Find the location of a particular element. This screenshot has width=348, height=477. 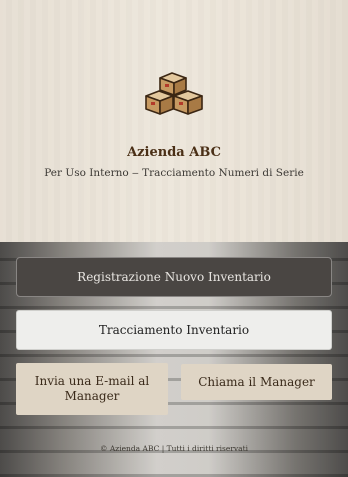

track-inventory-button: Tracciamento Inventario is located at coordinates (174, 330).